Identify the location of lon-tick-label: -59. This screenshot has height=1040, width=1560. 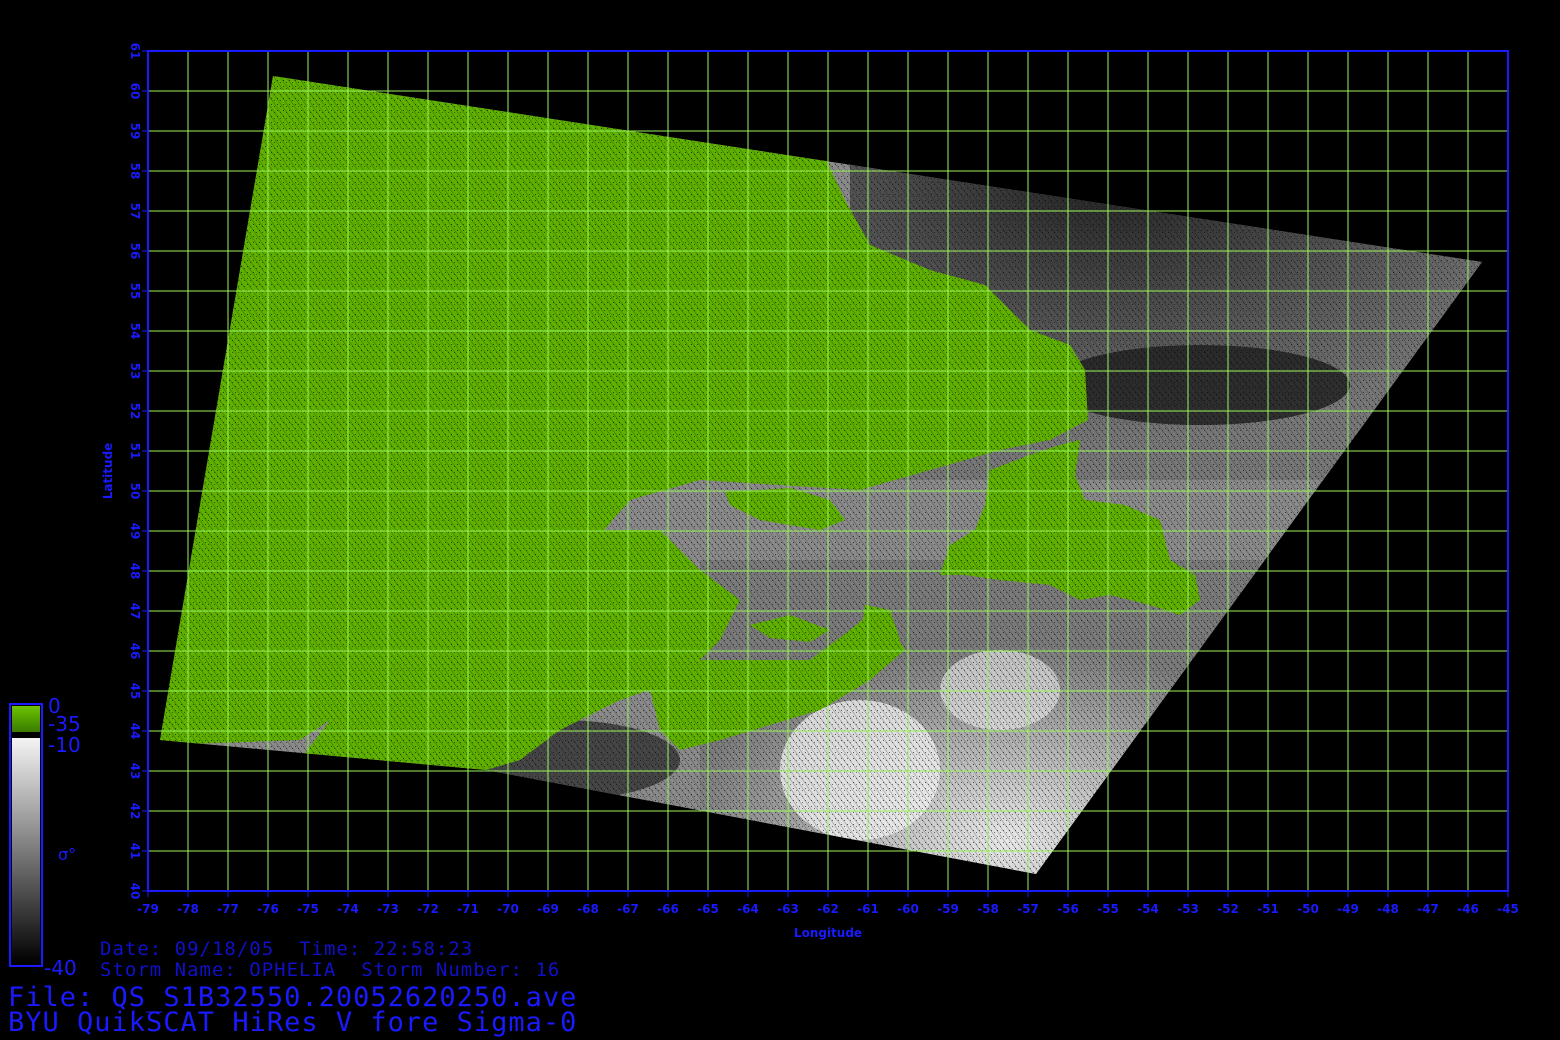
(948, 909).